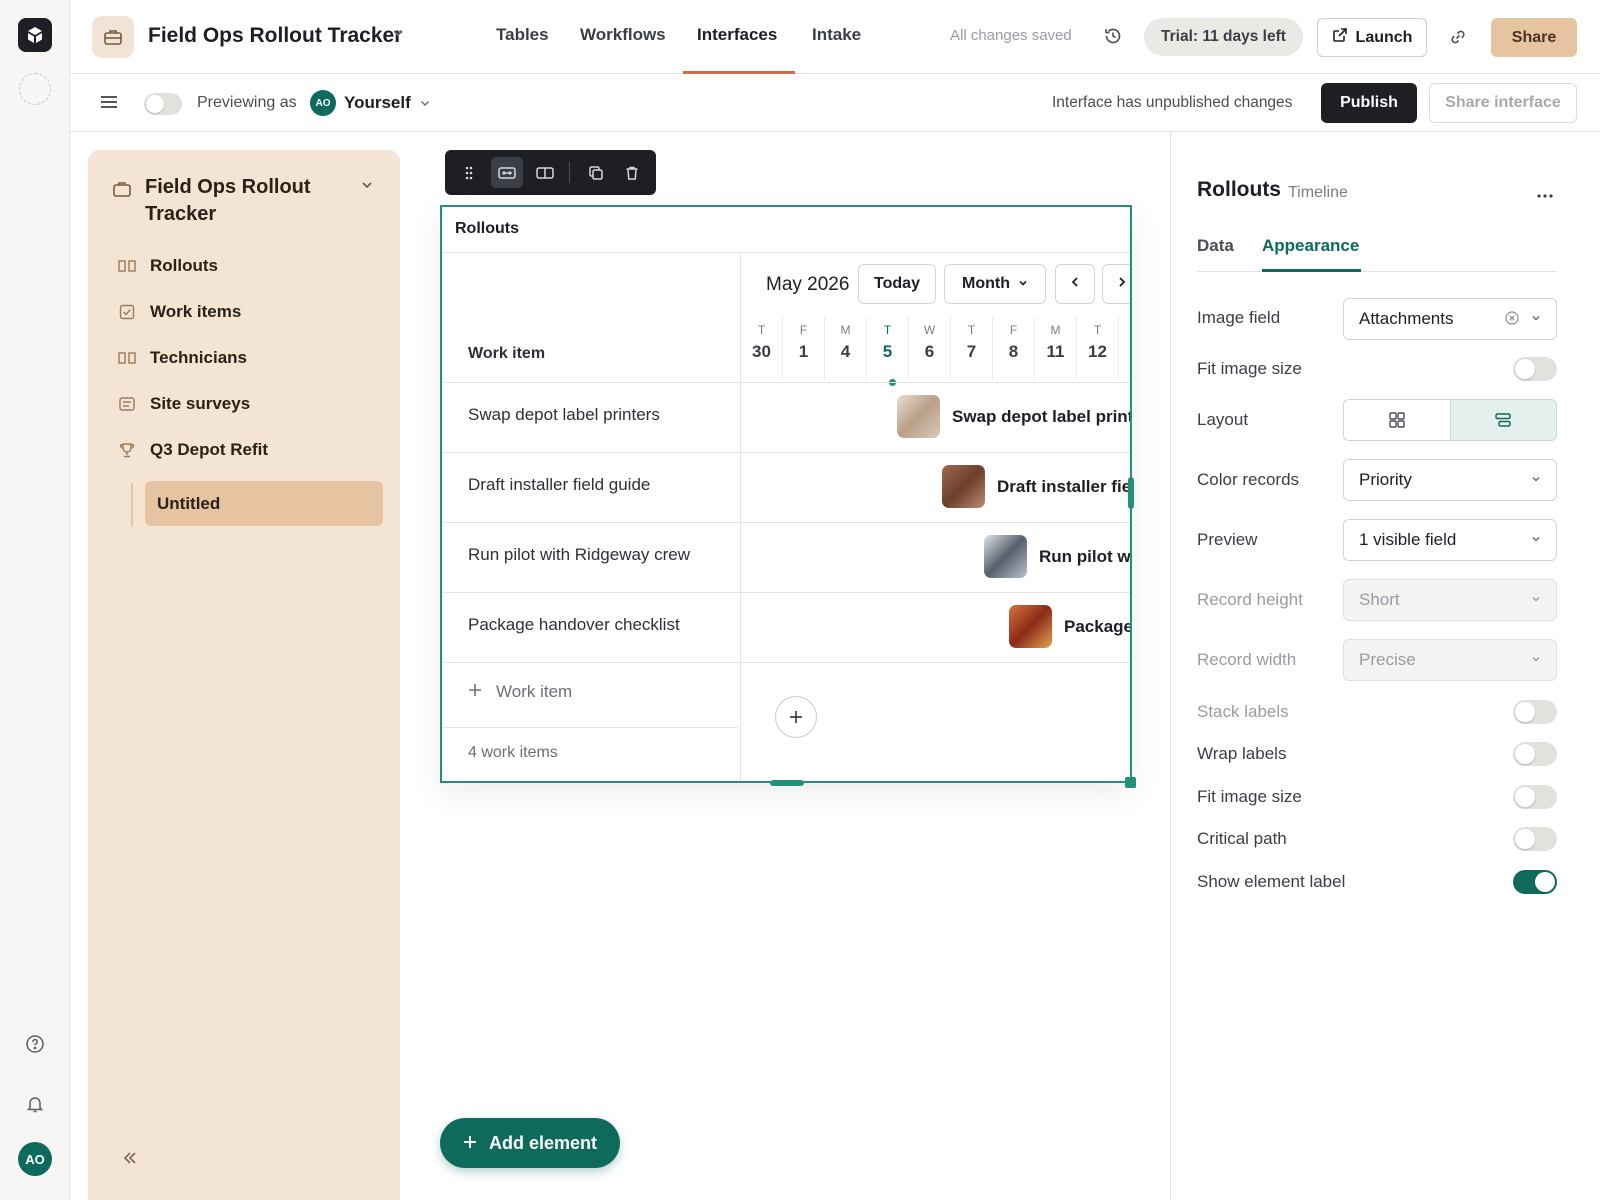 The width and height of the screenshot is (1600, 1200). I want to click on resize-handle-right, so click(1131, 493).